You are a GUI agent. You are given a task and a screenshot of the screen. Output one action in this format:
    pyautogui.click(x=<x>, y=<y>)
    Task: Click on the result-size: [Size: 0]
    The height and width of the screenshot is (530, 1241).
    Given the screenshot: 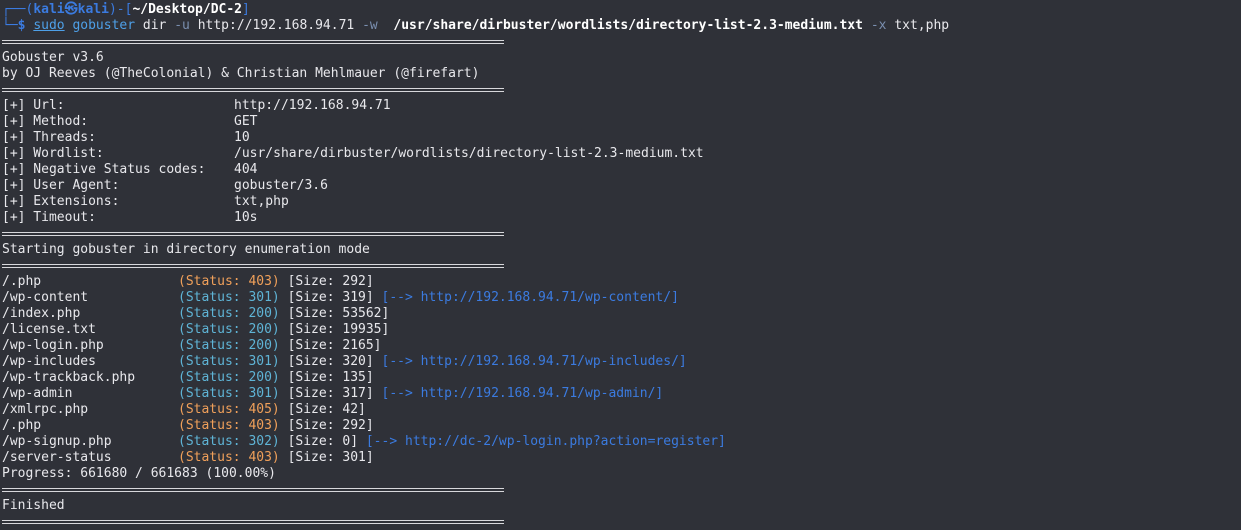 What is the action you would take?
    pyautogui.click(x=323, y=441)
    